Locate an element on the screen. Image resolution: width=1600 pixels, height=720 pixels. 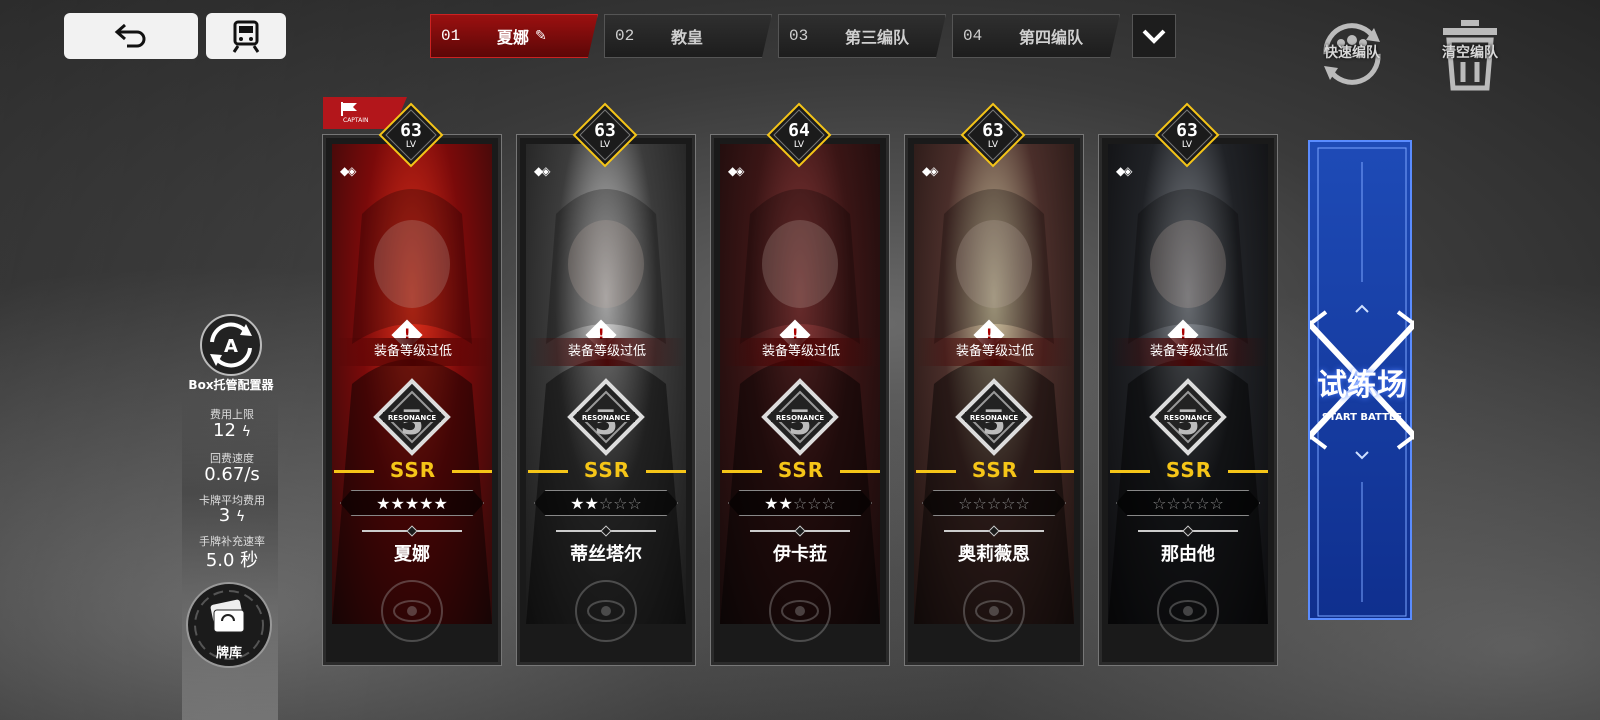
regen-value: 0.67/s is located at coordinates (232, 474).